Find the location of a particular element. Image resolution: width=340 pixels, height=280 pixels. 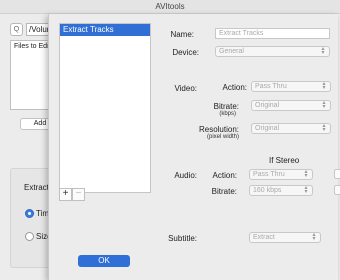

audio-label: Audio: is located at coordinates (185, 175).